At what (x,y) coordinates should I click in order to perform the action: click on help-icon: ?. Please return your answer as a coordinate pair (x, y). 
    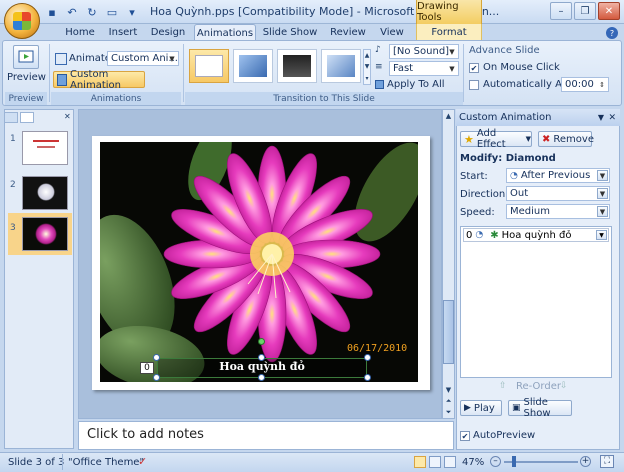
    Looking at the image, I should click on (612, 33).